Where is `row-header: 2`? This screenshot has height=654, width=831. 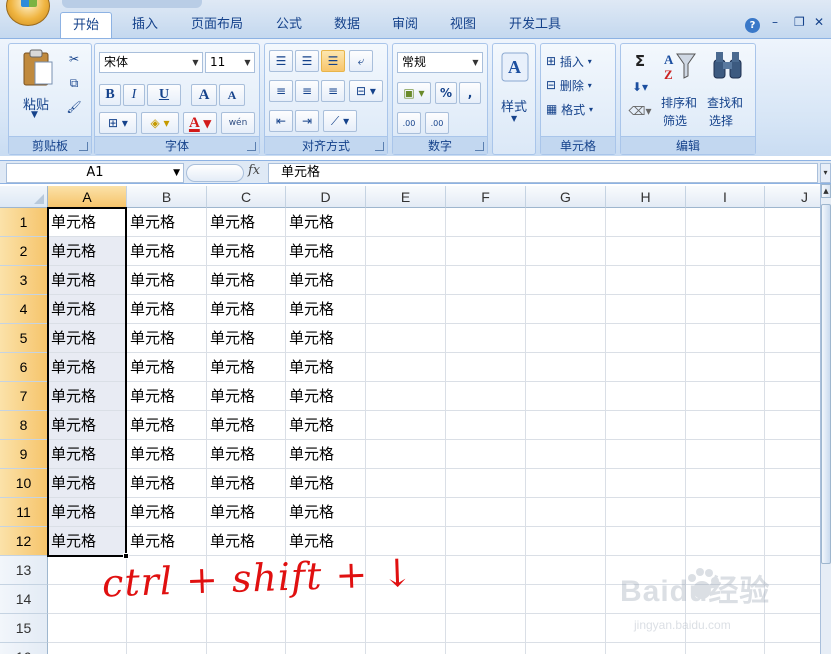
row-header: 2 is located at coordinates (24, 251).